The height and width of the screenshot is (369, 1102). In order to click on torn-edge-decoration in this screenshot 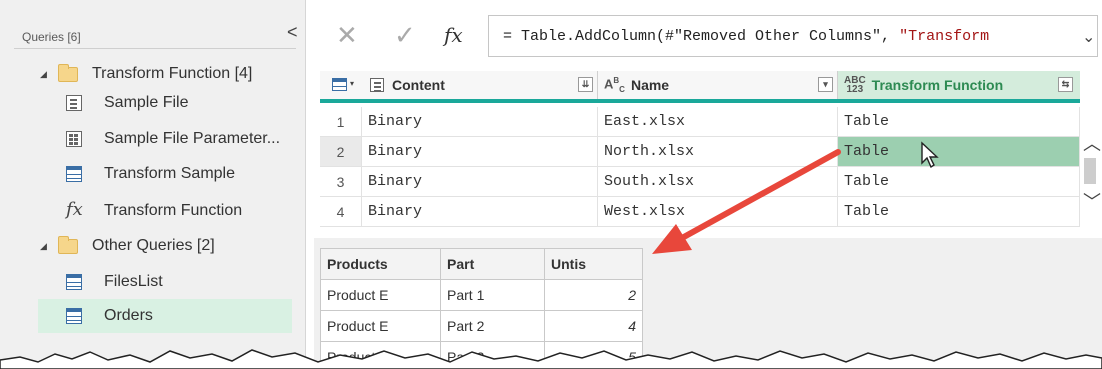, I will do `click(551, 359)`.